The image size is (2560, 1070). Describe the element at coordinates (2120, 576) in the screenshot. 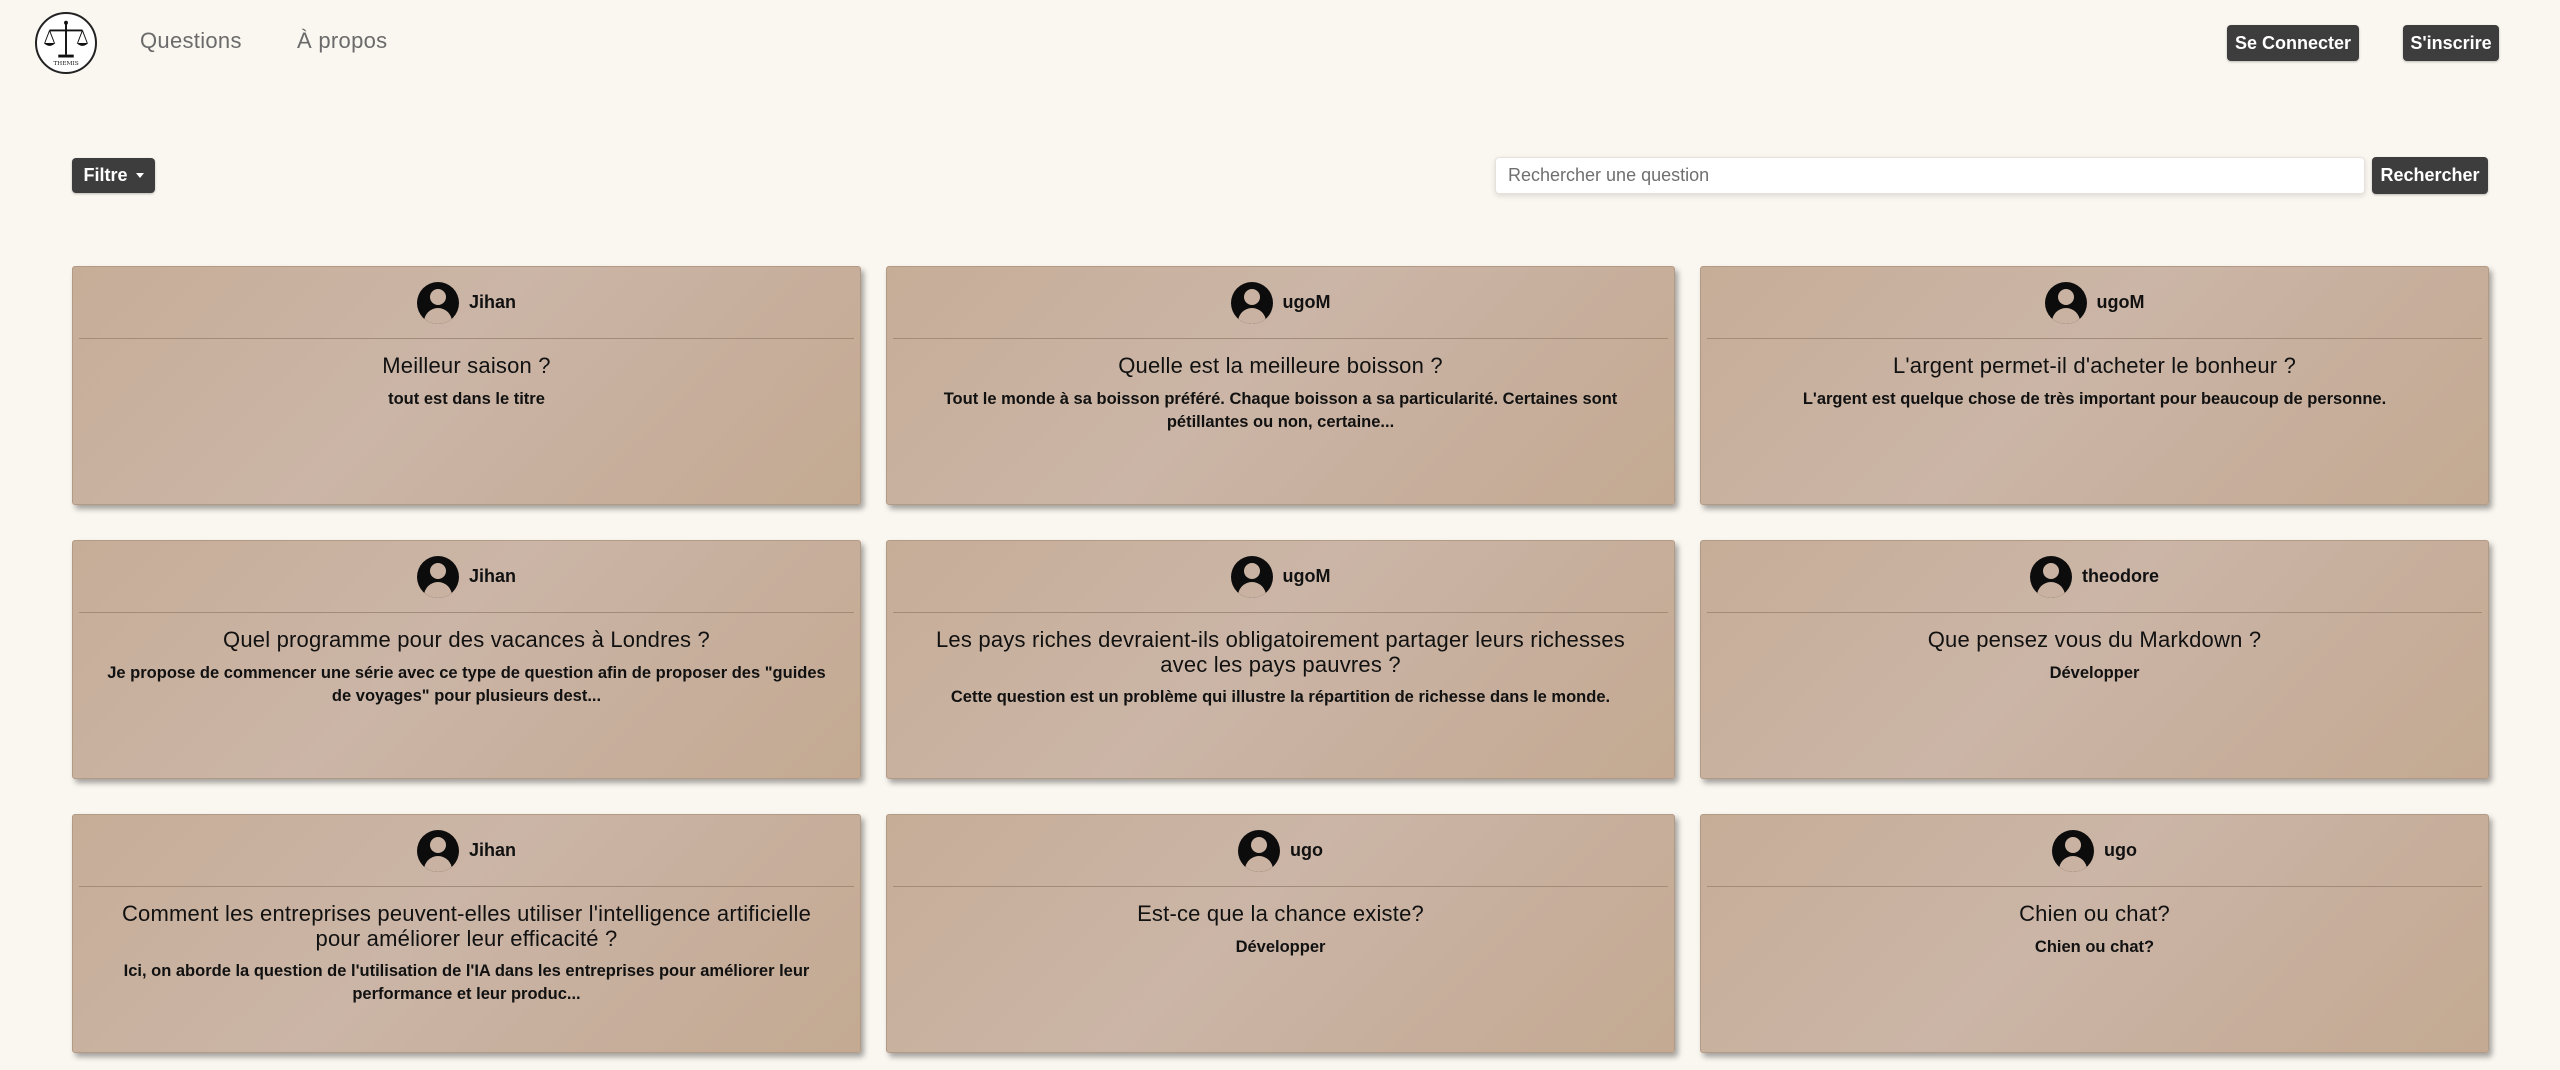

I see `card-author: theodore` at that location.